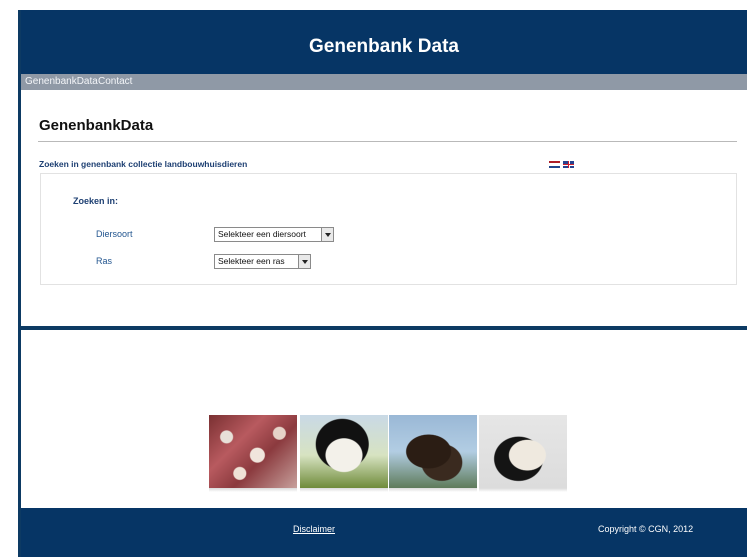 The height and width of the screenshot is (557, 747). Describe the element at coordinates (115, 81) in the screenshot. I see `nav-item-contact: Contact` at that location.